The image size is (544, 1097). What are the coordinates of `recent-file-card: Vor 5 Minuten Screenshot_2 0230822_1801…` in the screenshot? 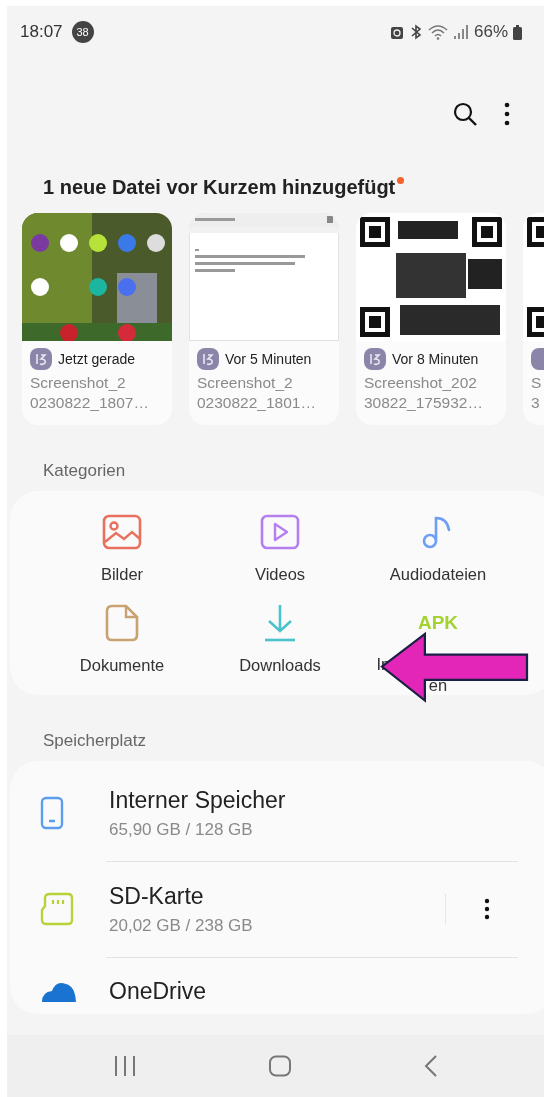 It's located at (264, 319).